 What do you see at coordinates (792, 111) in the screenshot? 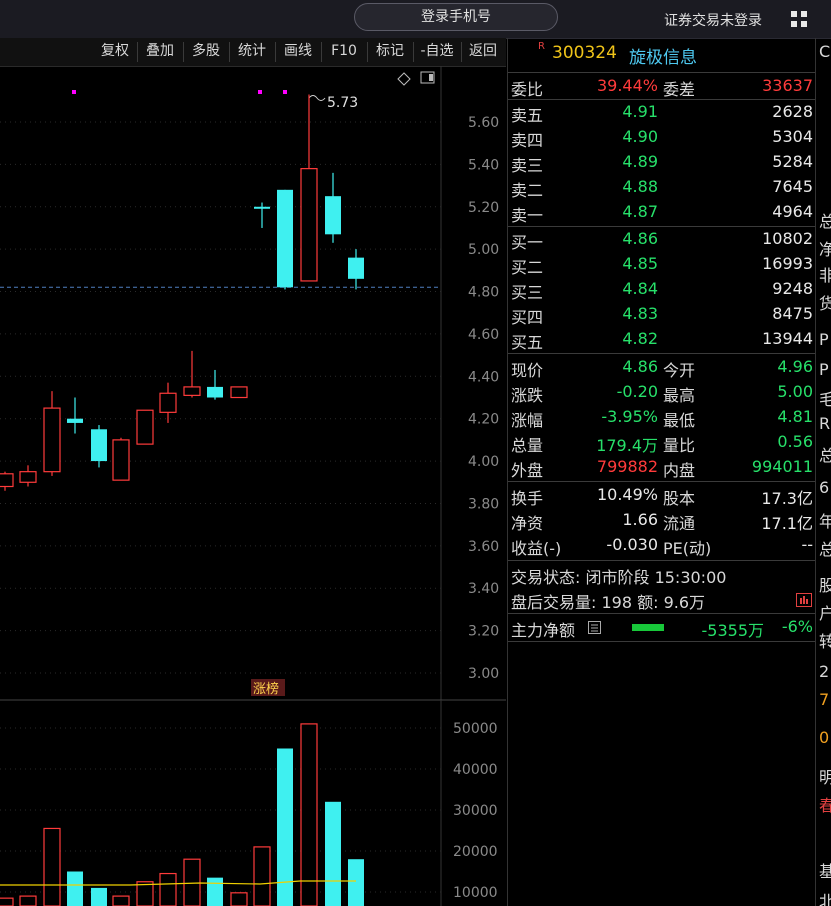
I see `sell-volume: 2628` at bounding box center [792, 111].